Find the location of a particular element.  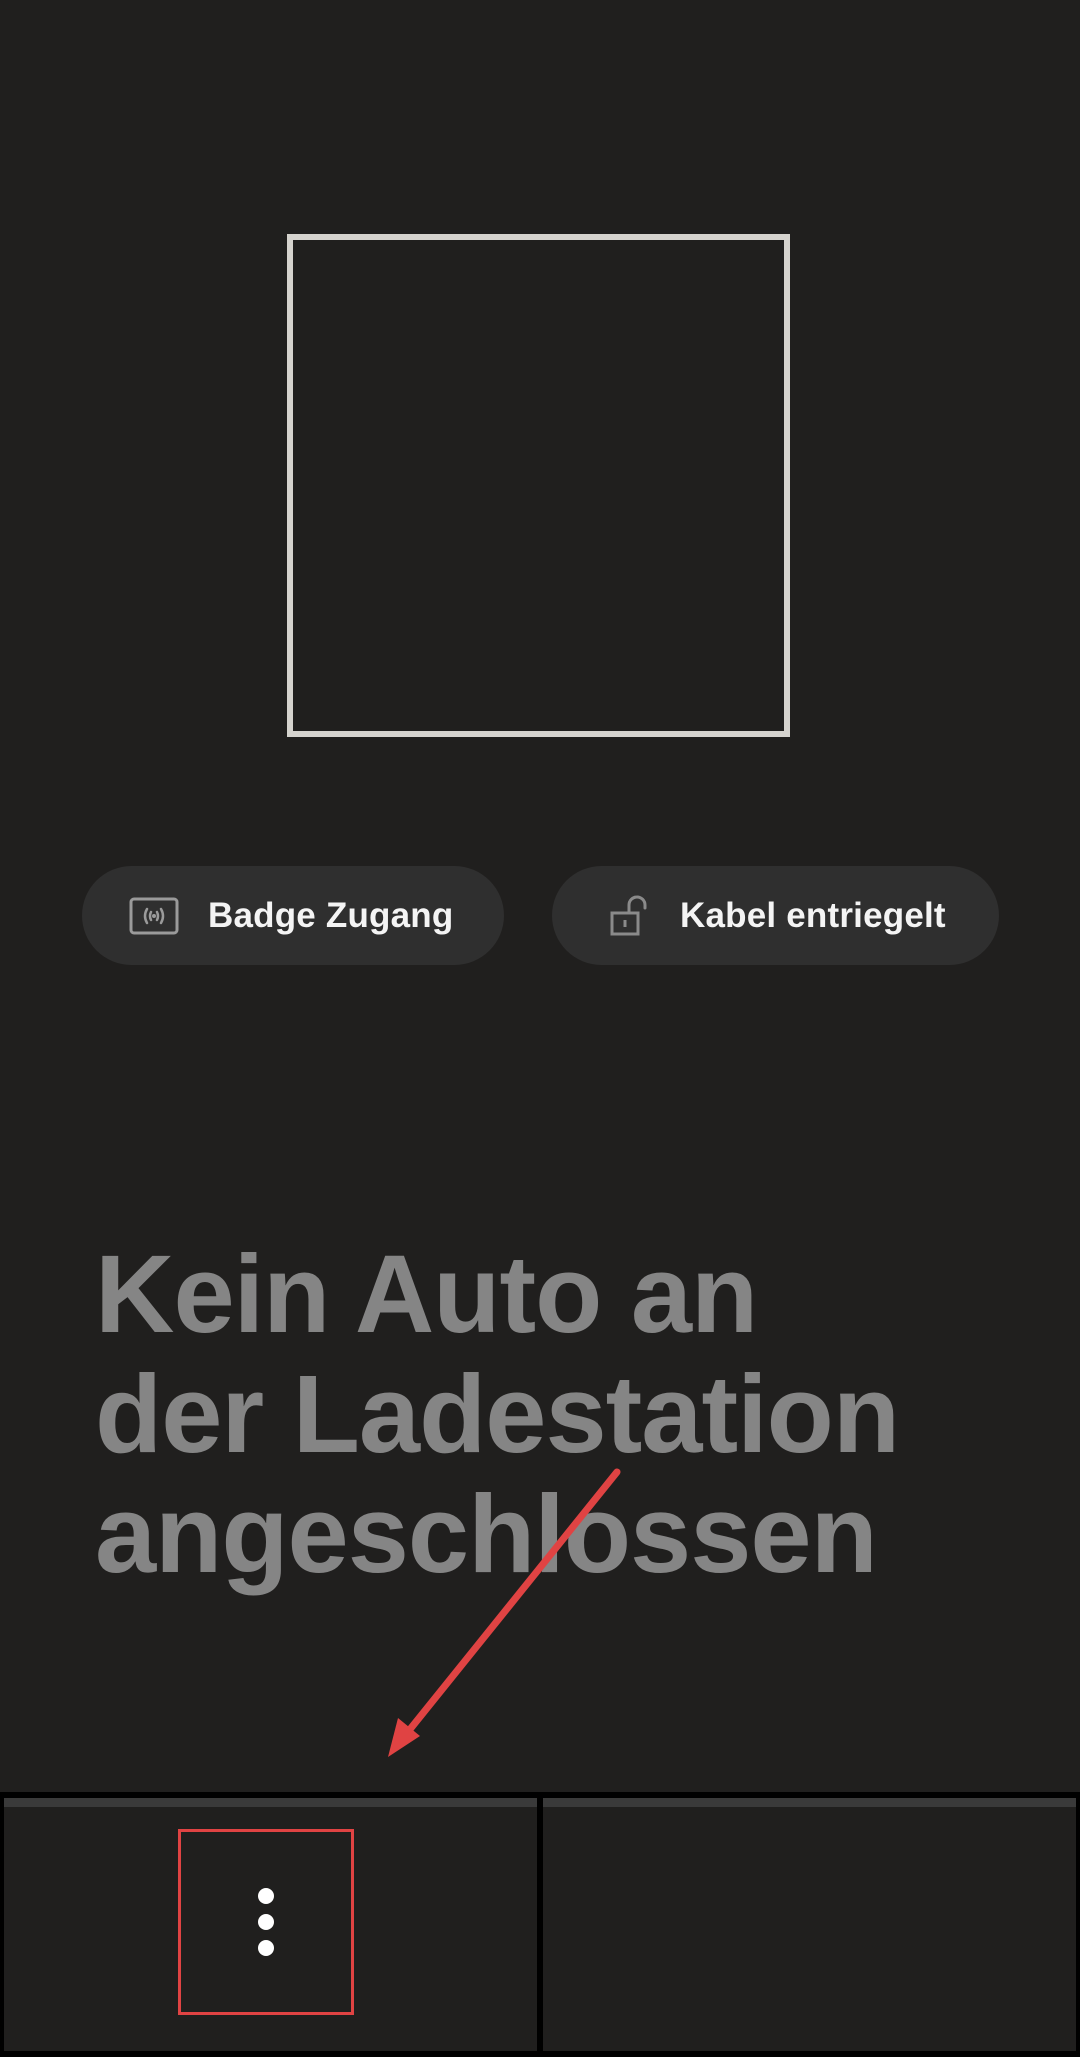

bottom-navigation-bar is located at coordinates (540, 1924).